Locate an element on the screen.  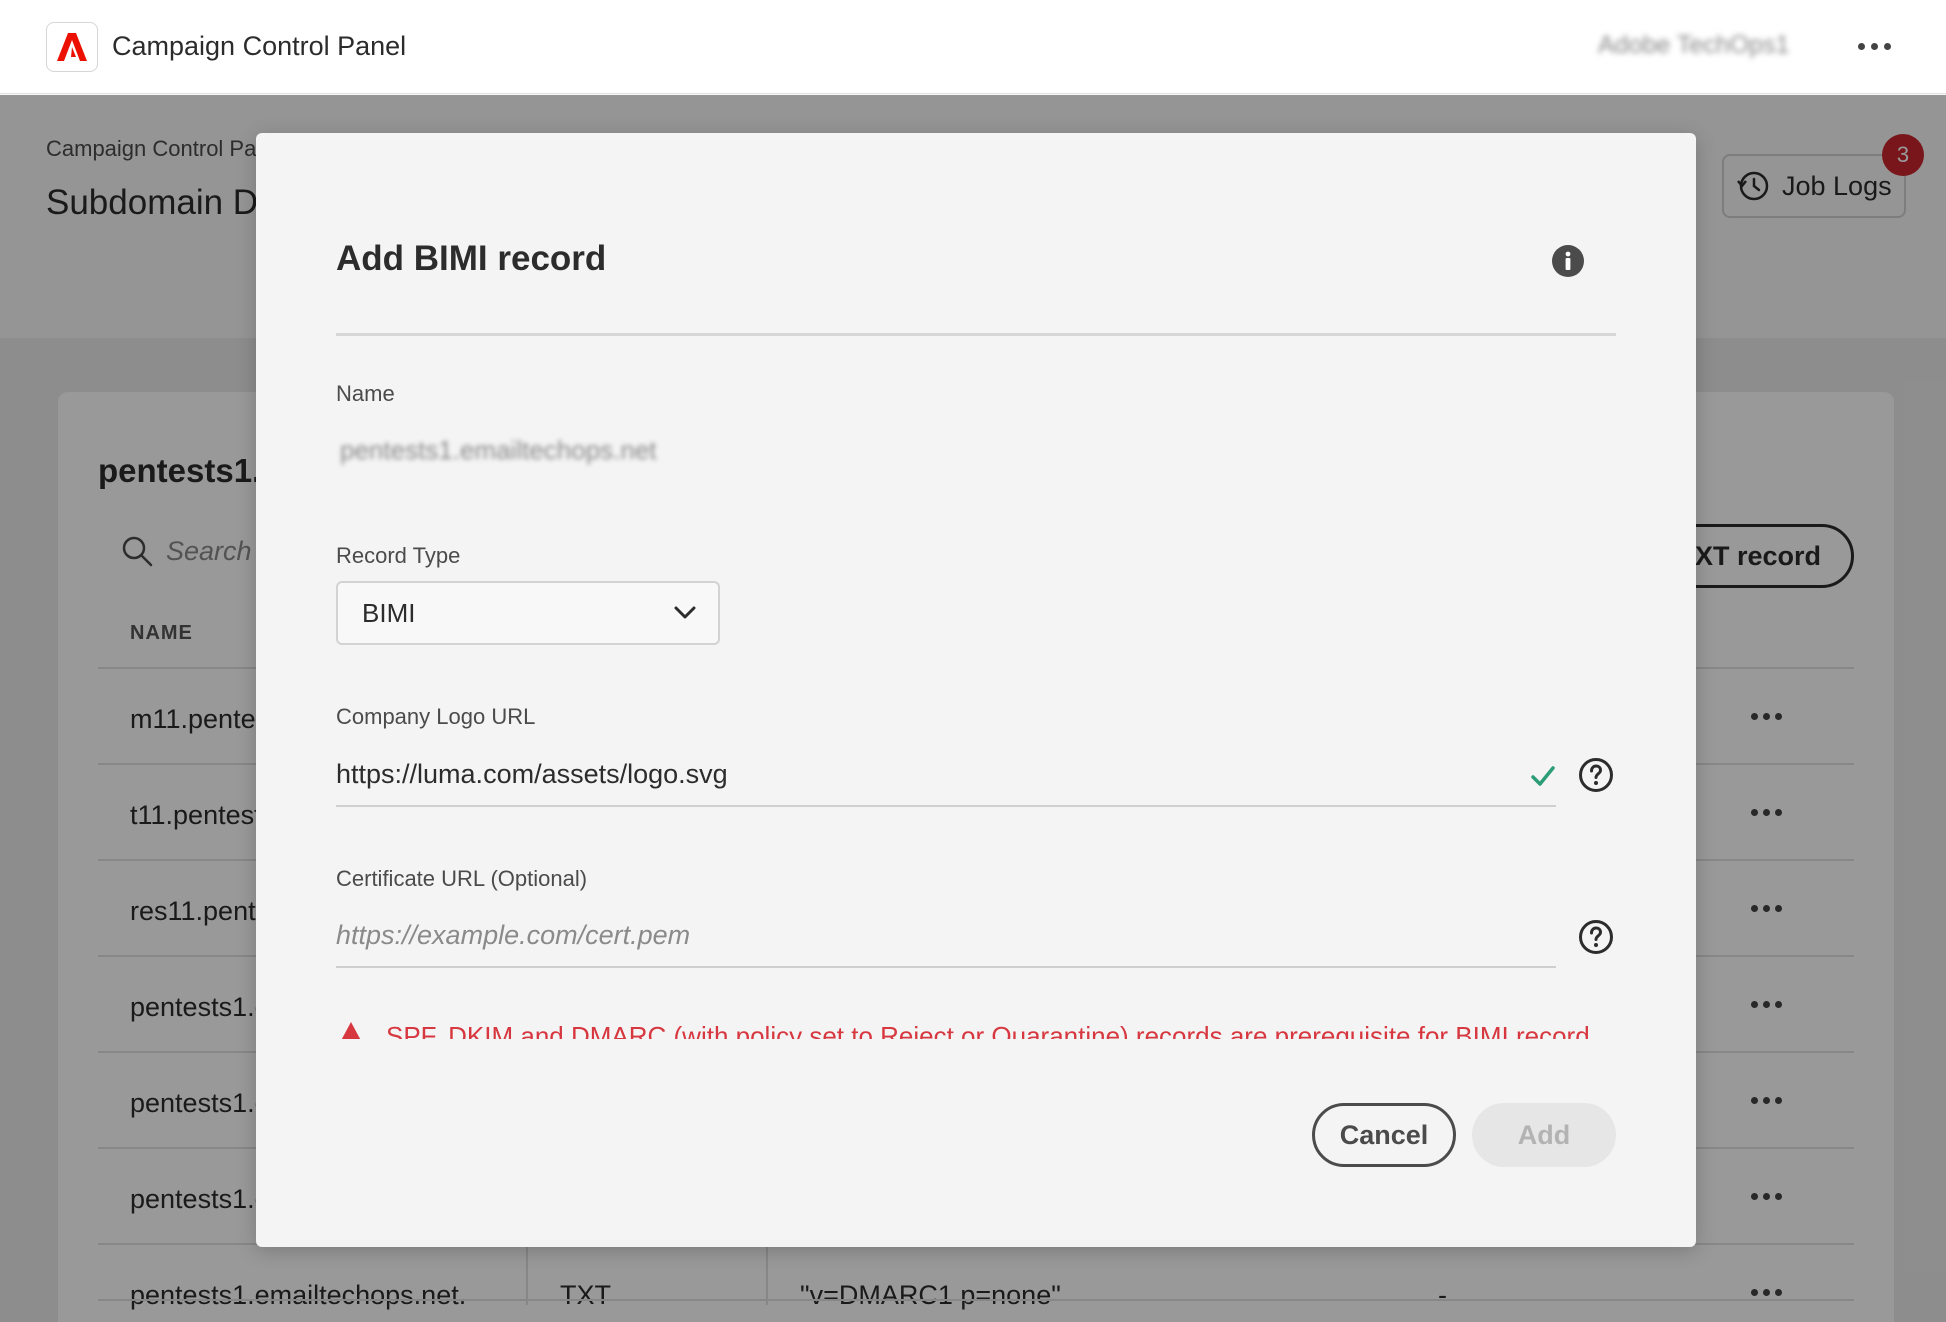
logo-url-field: https://luma.com/assets/logo.svg is located at coordinates (946, 775).